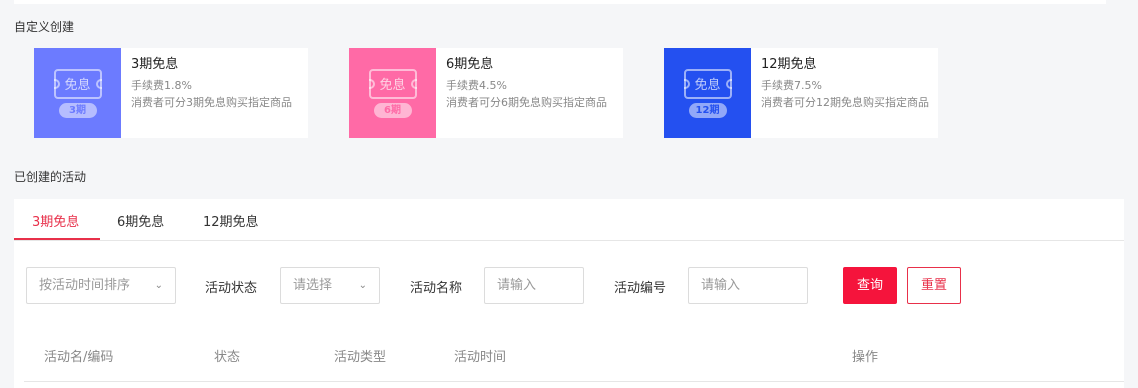 Image resolution: width=1138 pixels, height=388 pixels. What do you see at coordinates (640, 288) in the screenshot?
I see `code-label: 活动编号` at bounding box center [640, 288].